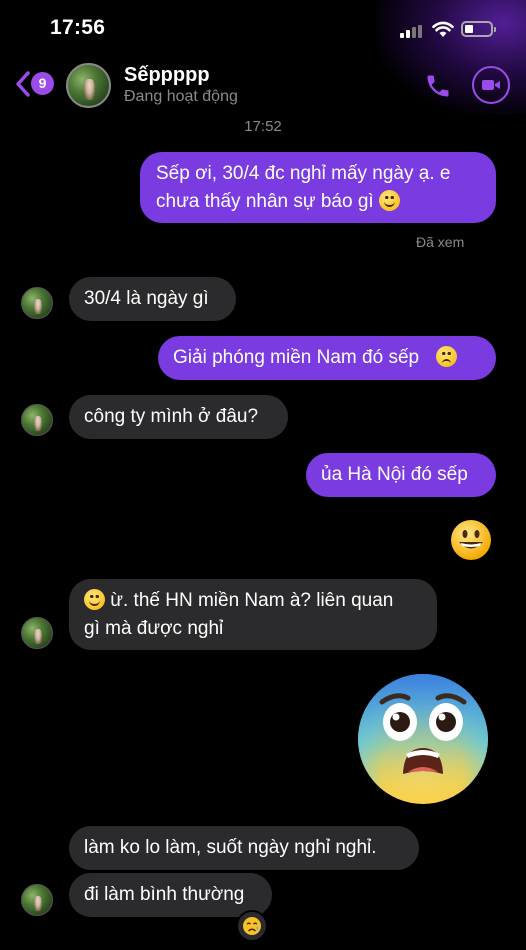 The width and height of the screenshot is (526, 950). What do you see at coordinates (471, 540) in the screenshot?
I see `grinning-face-emoji` at bounding box center [471, 540].